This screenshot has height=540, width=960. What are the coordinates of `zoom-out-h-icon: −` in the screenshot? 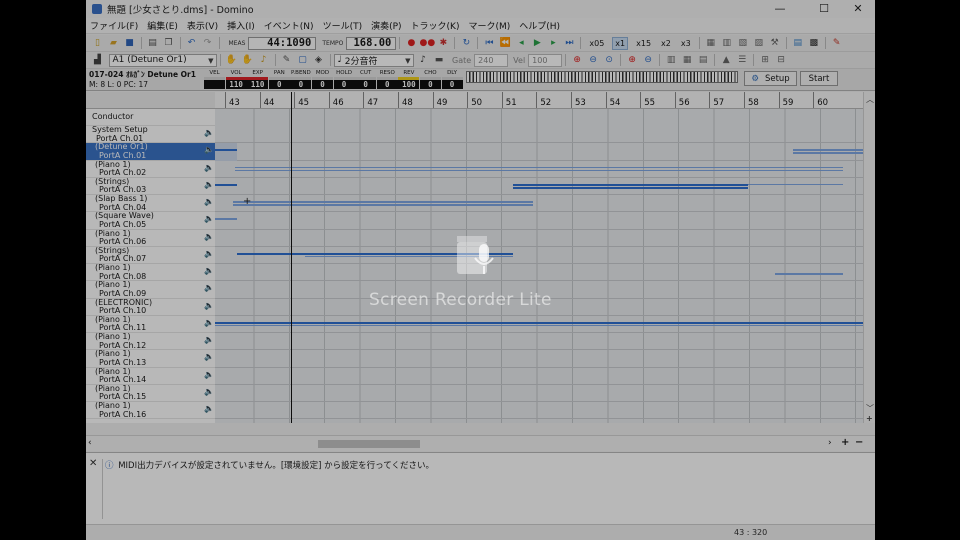 It's located at (859, 442).